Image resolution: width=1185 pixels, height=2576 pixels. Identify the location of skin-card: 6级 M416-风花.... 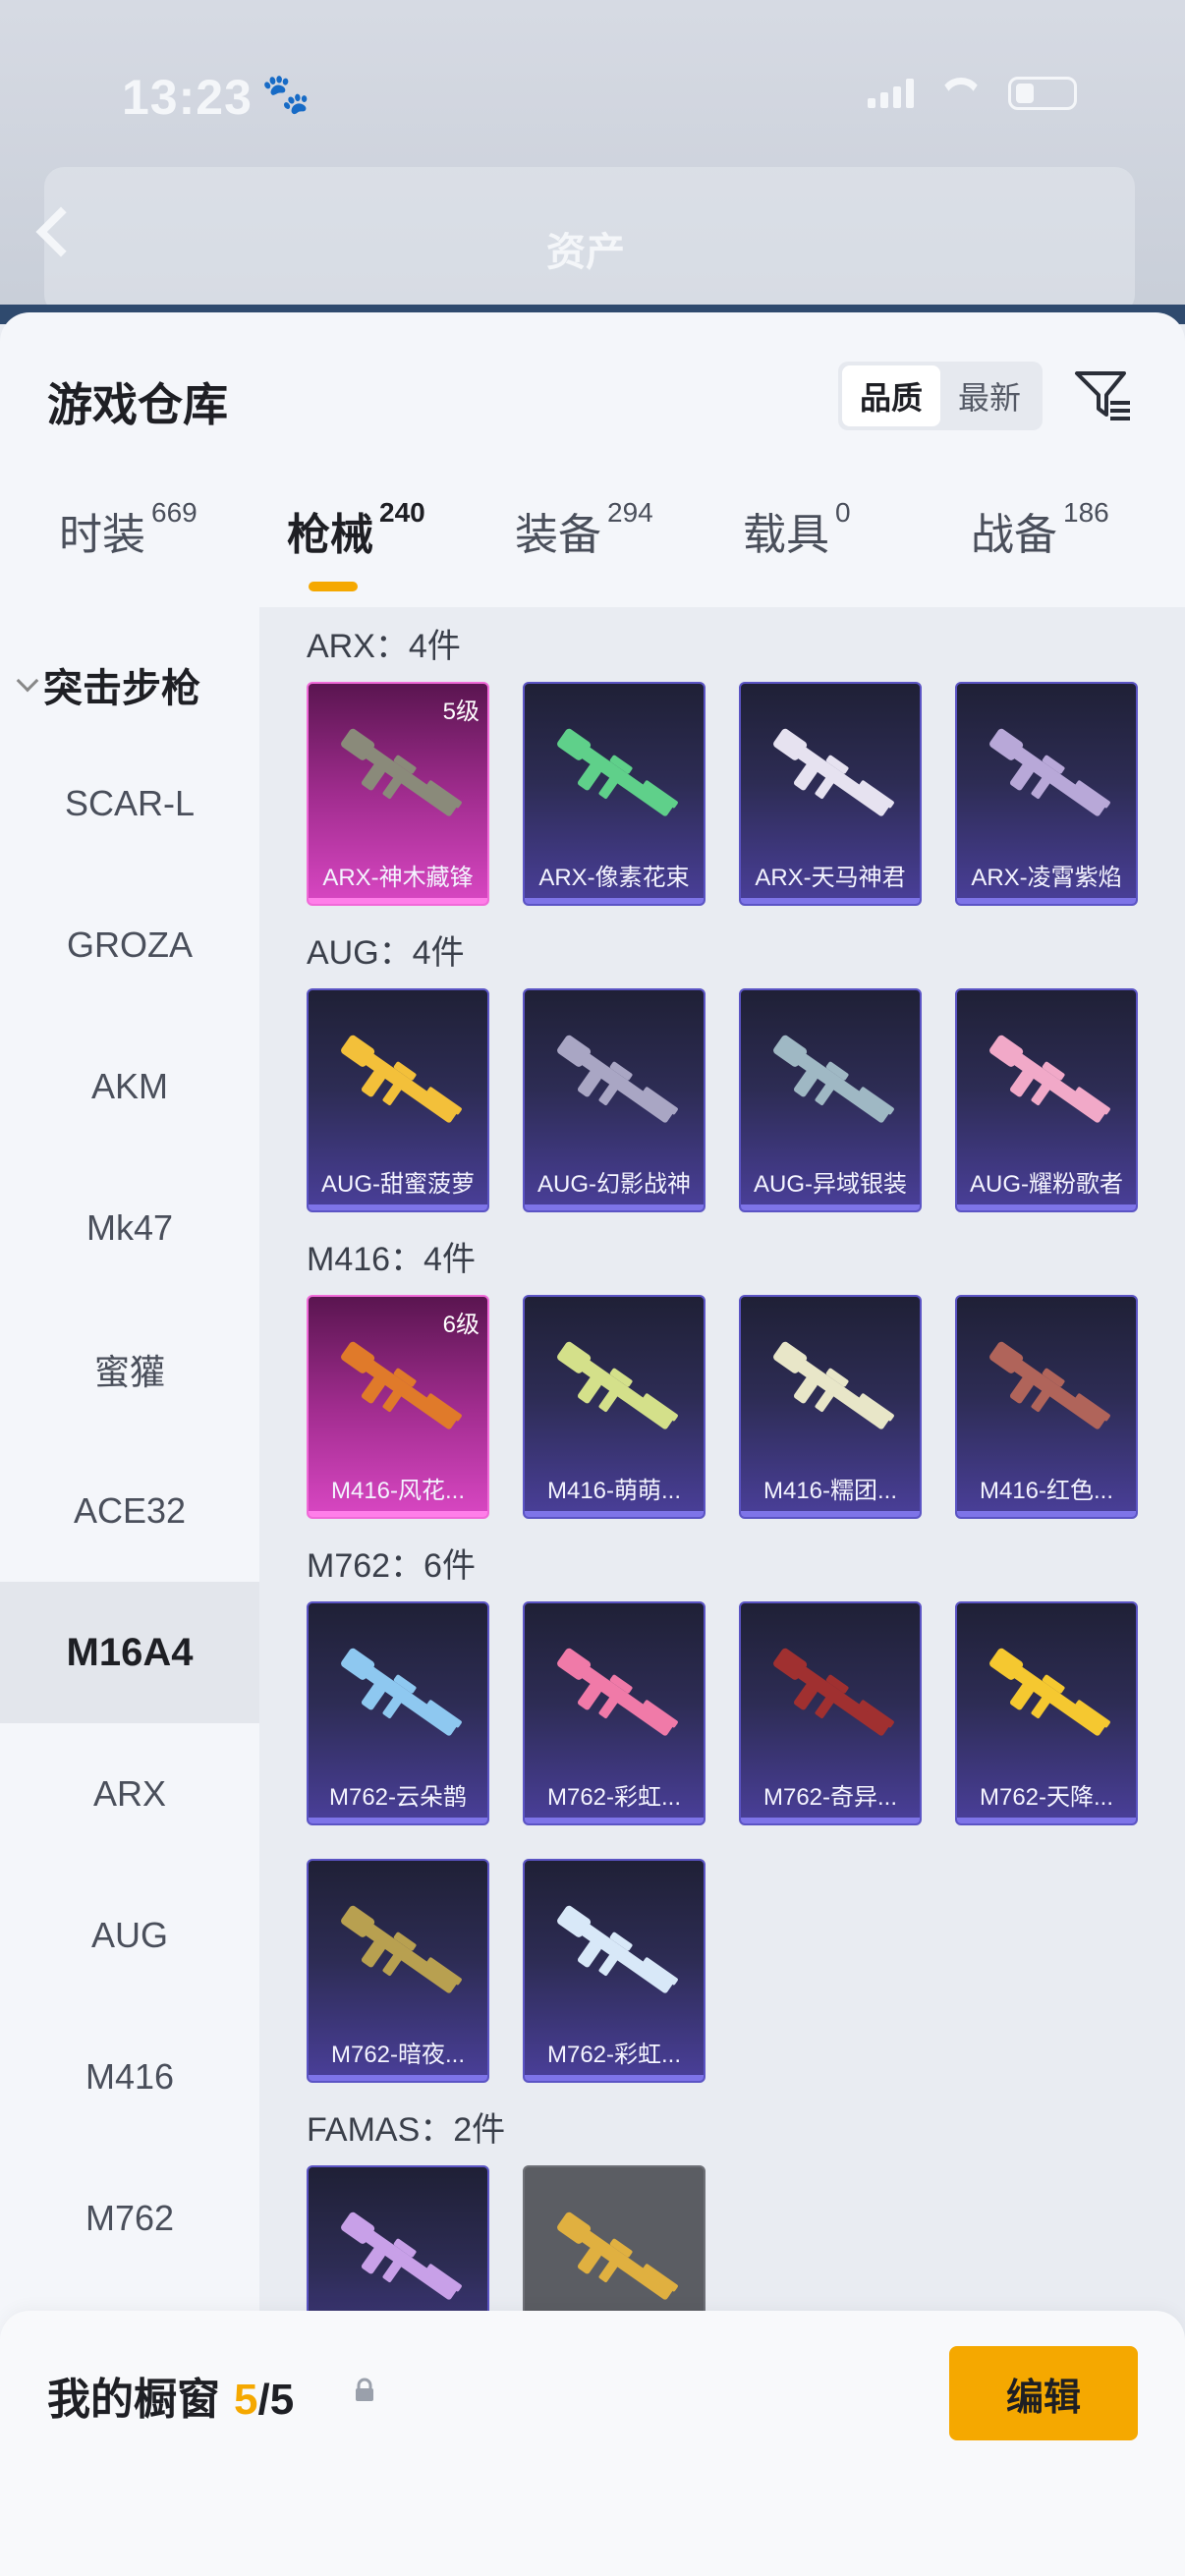
(398, 1407).